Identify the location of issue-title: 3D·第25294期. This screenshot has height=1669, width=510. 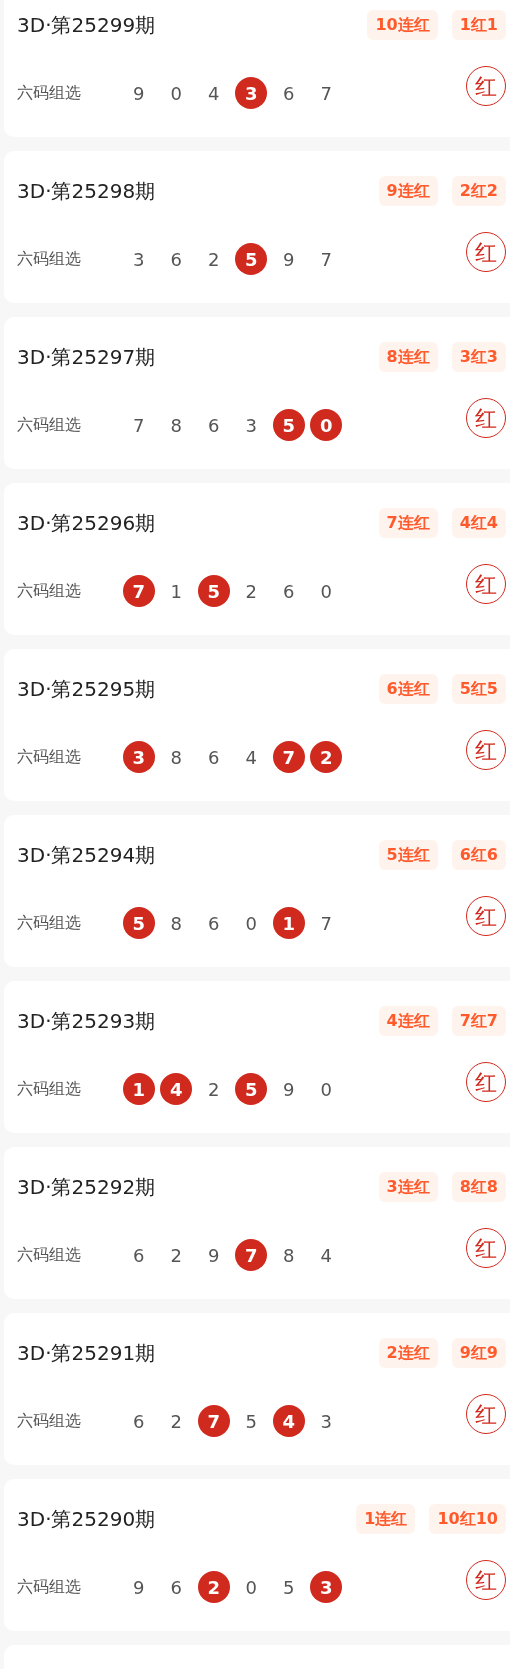
(86, 855).